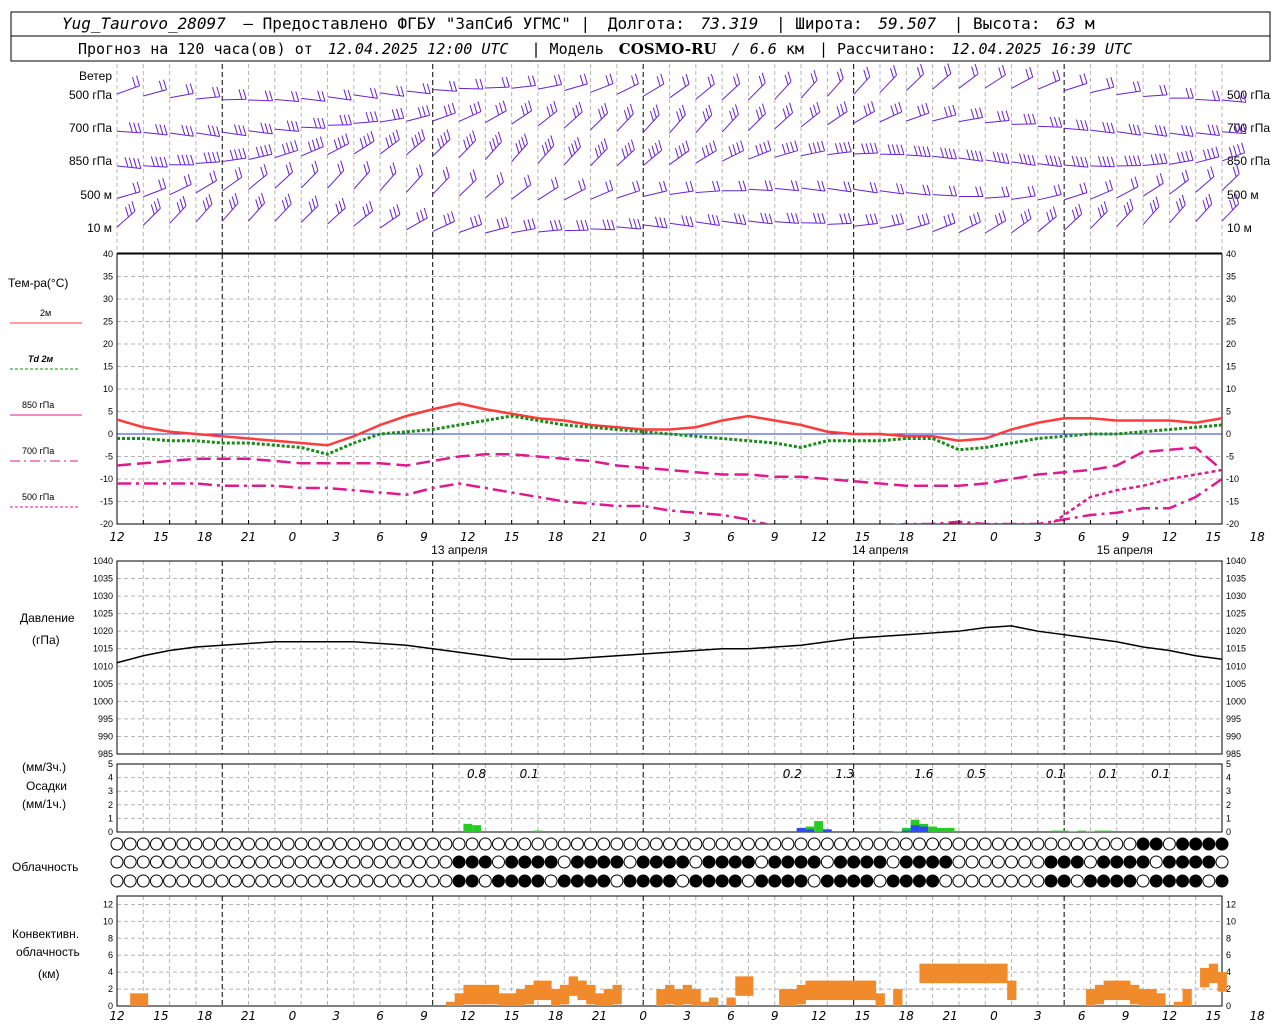  Describe the element at coordinates (1239, 228) in the screenshot. I see `wind-level-10m-right: 10 м` at that location.